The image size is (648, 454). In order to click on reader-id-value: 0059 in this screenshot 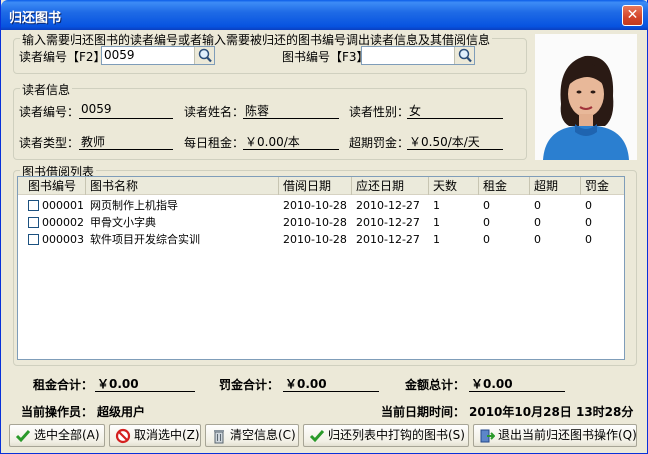, I will do `click(126, 110)`.